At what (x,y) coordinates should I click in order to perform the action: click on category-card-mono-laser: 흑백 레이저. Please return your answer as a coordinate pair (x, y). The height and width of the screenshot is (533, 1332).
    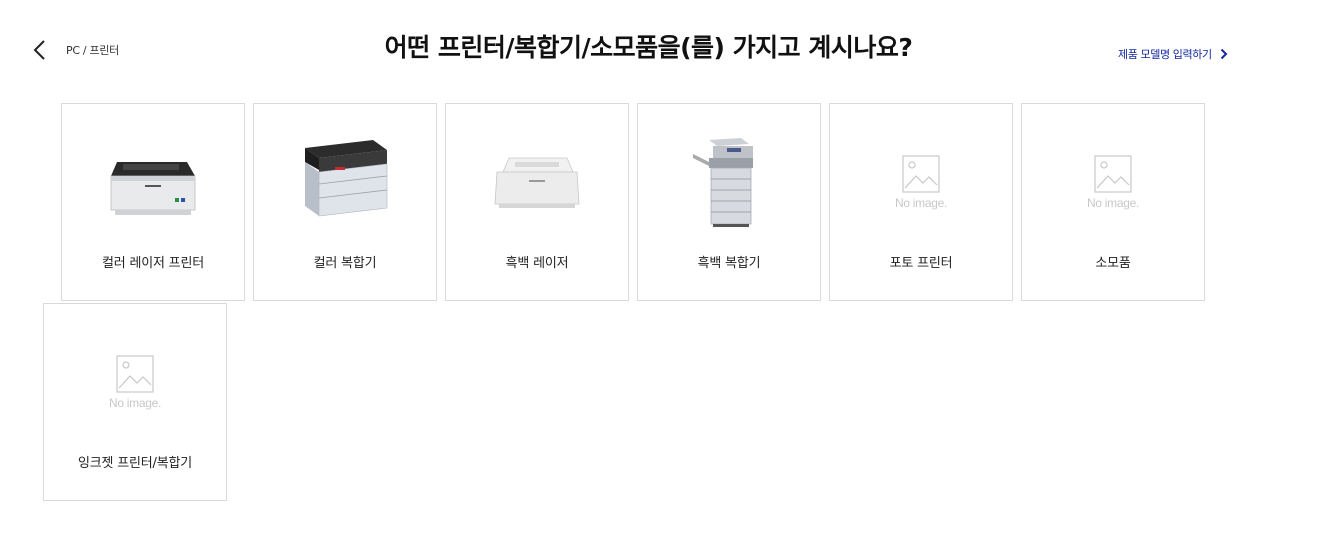
    Looking at the image, I should click on (537, 202).